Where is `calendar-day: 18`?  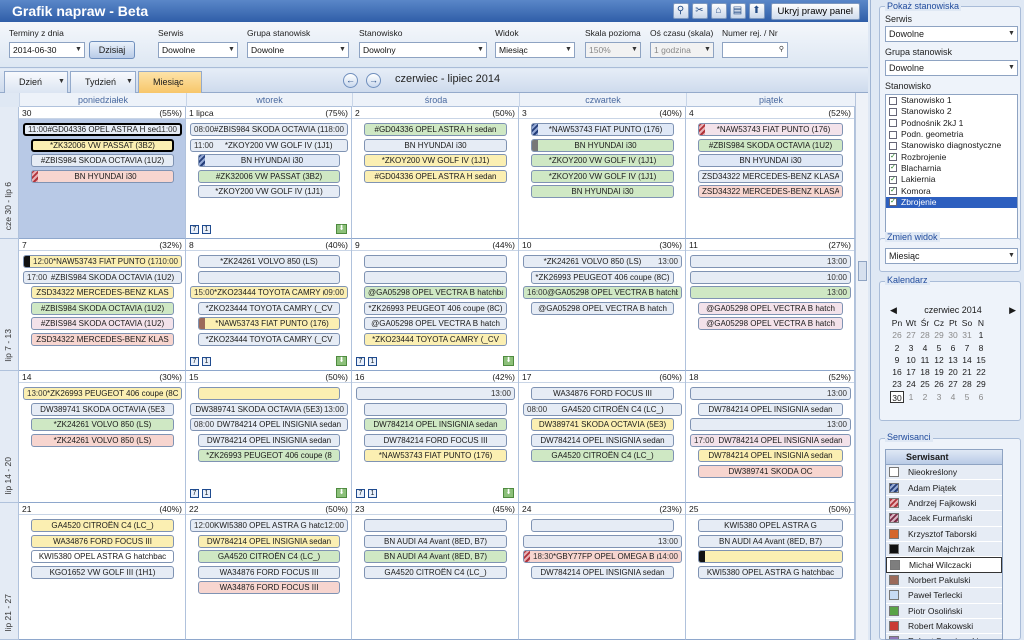
calendar-day: 18 is located at coordinates (925, 372).